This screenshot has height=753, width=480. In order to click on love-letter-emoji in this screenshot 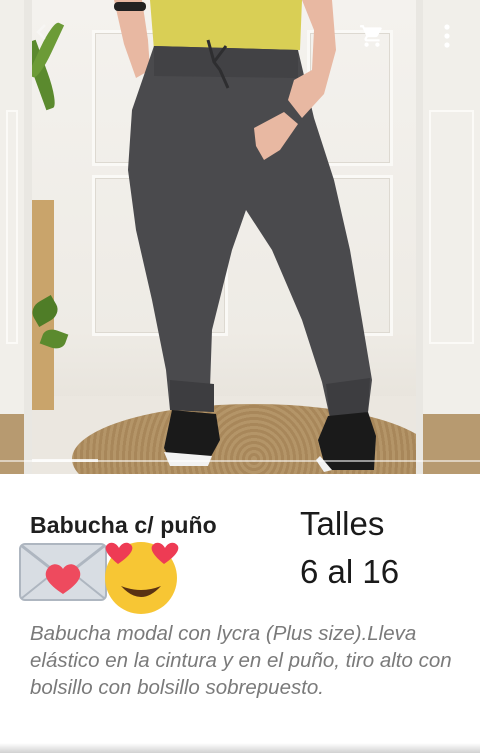, I will do `click(63, 572)`.